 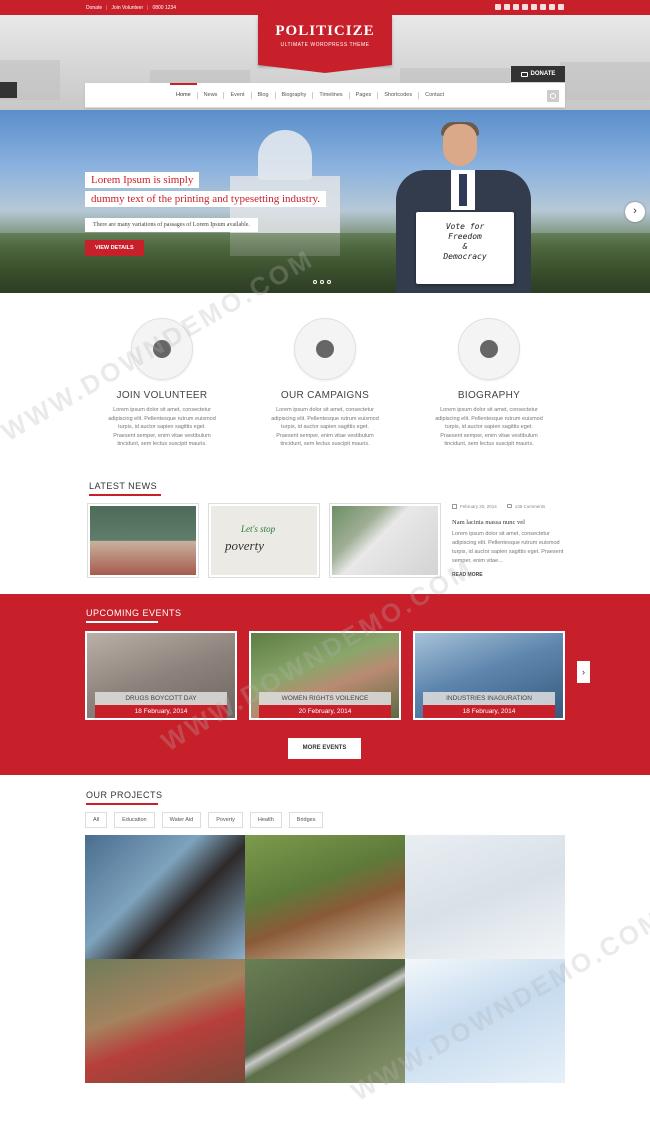 What do you see at coordinates (142, 180) in the screenshot?
I see `hero-headline-line1: Lorem Ipsum is simply` at bounding box center [142, 180].